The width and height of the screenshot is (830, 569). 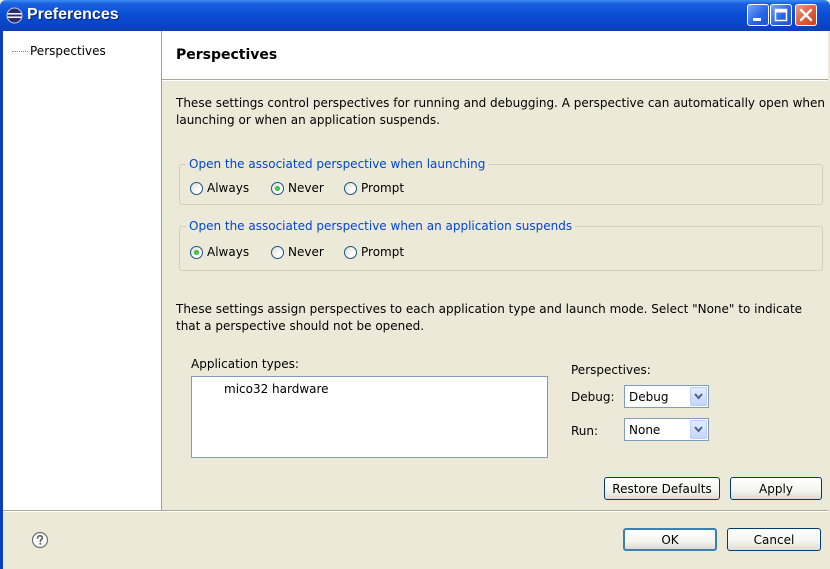 I want to click on maximize-button, so click(x=781, y=15).